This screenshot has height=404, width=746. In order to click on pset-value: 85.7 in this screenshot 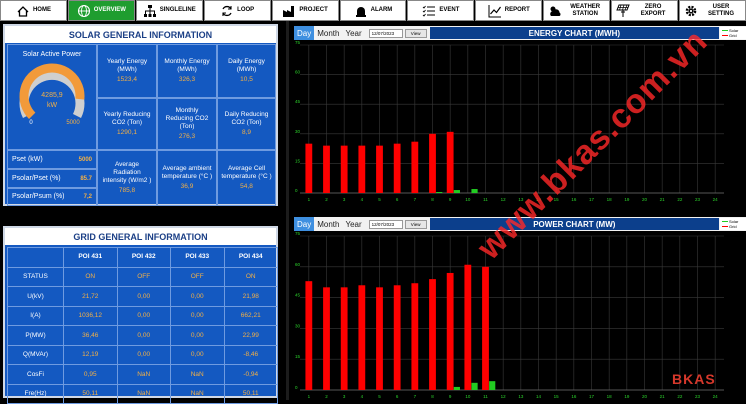, I will do `click(86, 178)`.